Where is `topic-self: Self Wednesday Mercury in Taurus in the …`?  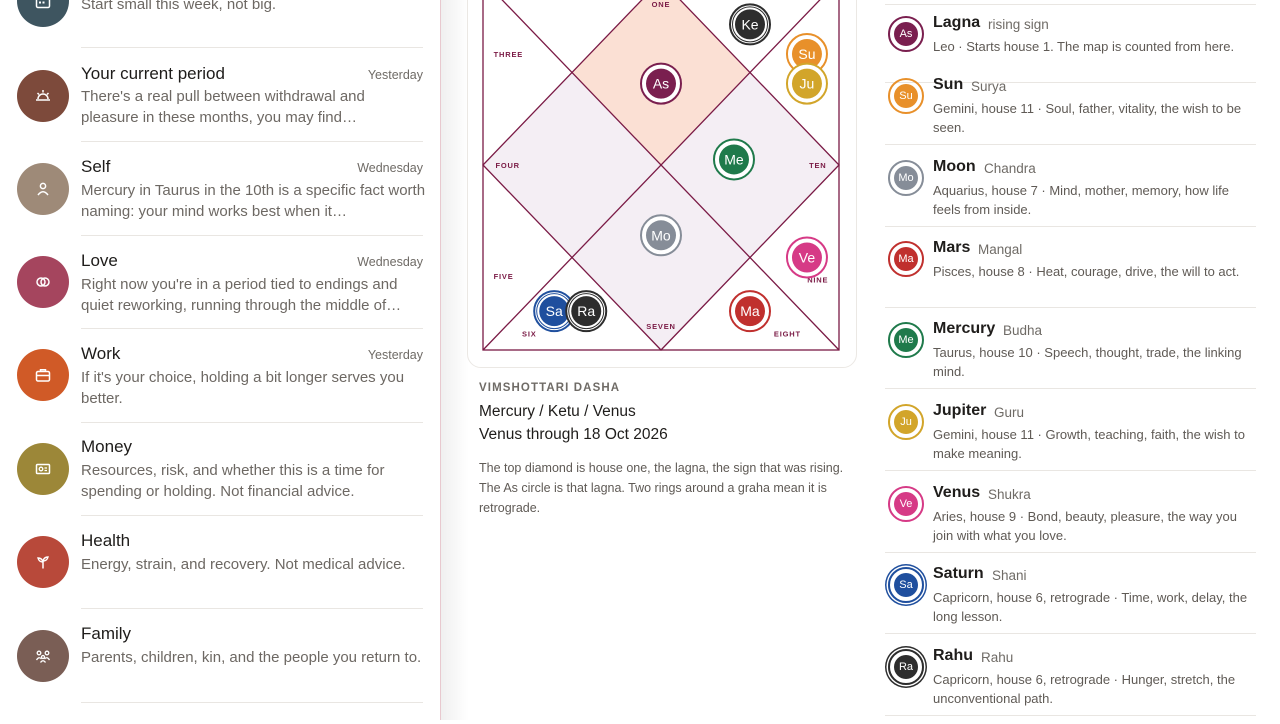 topic-self: Self Wednesday Mercury in Taurus in the … is located at coordinates (220, 189).